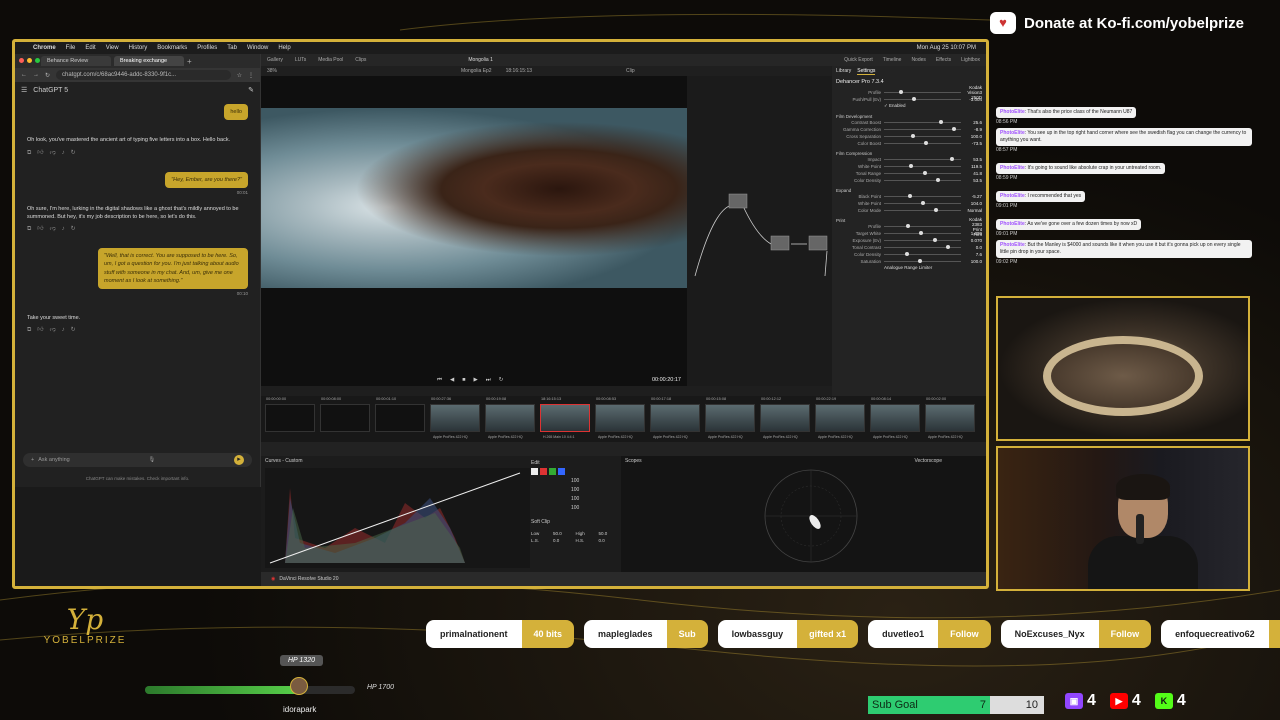 This screenshot has width=1280, height=720. I want to click on settings-value: 0.070, so click(973, 240).